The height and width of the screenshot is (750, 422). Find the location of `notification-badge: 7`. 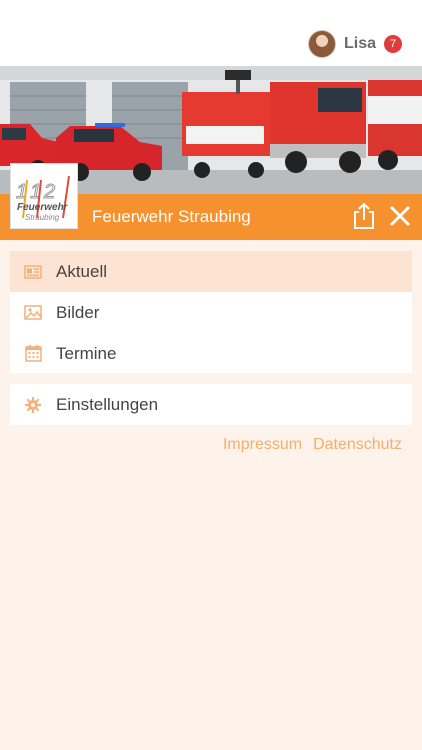

notification-badge: 7 is located at coordinates (393, 44).